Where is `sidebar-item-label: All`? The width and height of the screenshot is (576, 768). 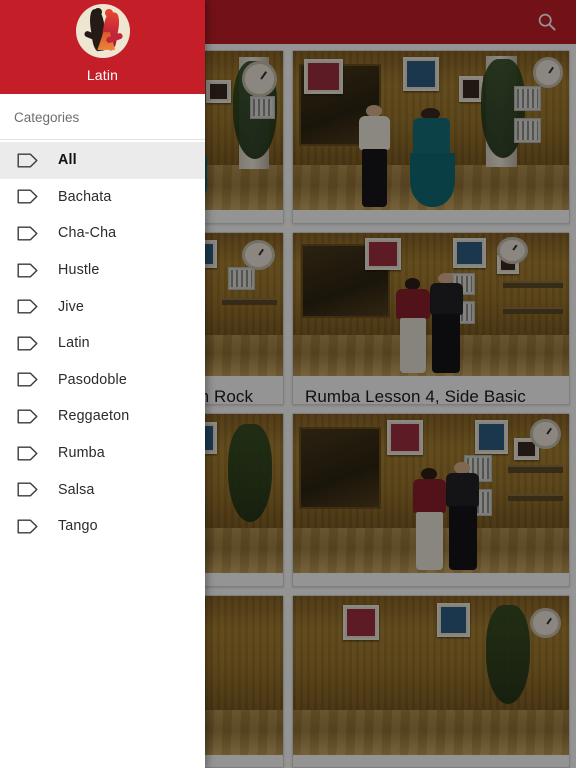 sidebar-item-label: All is located at coordinates (67, 160).